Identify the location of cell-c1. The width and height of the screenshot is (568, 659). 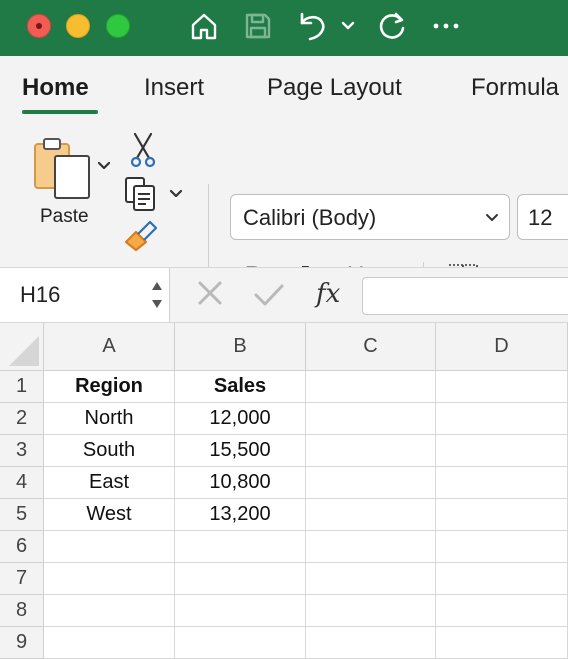
(371, 387).